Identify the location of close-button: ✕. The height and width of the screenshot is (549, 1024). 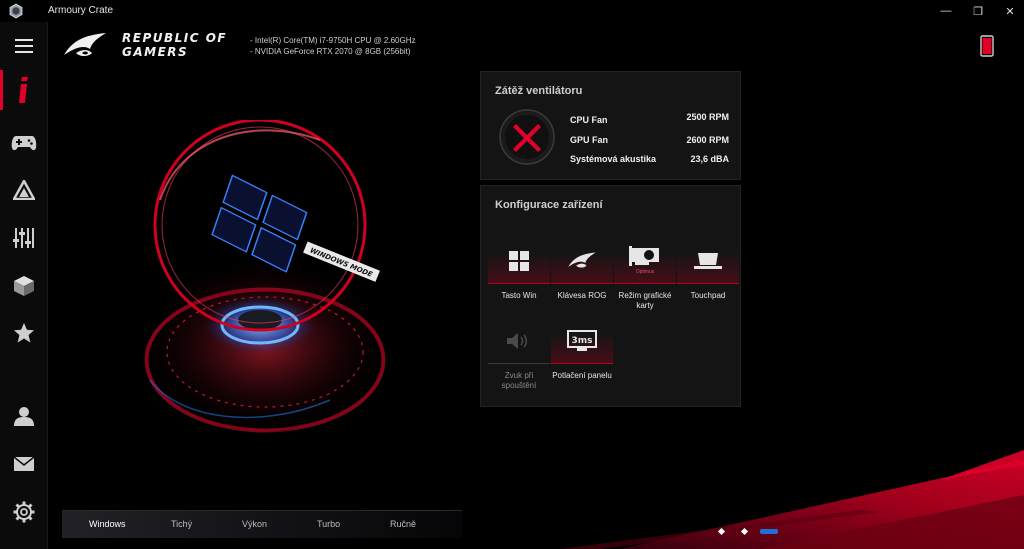
(1009, 11).